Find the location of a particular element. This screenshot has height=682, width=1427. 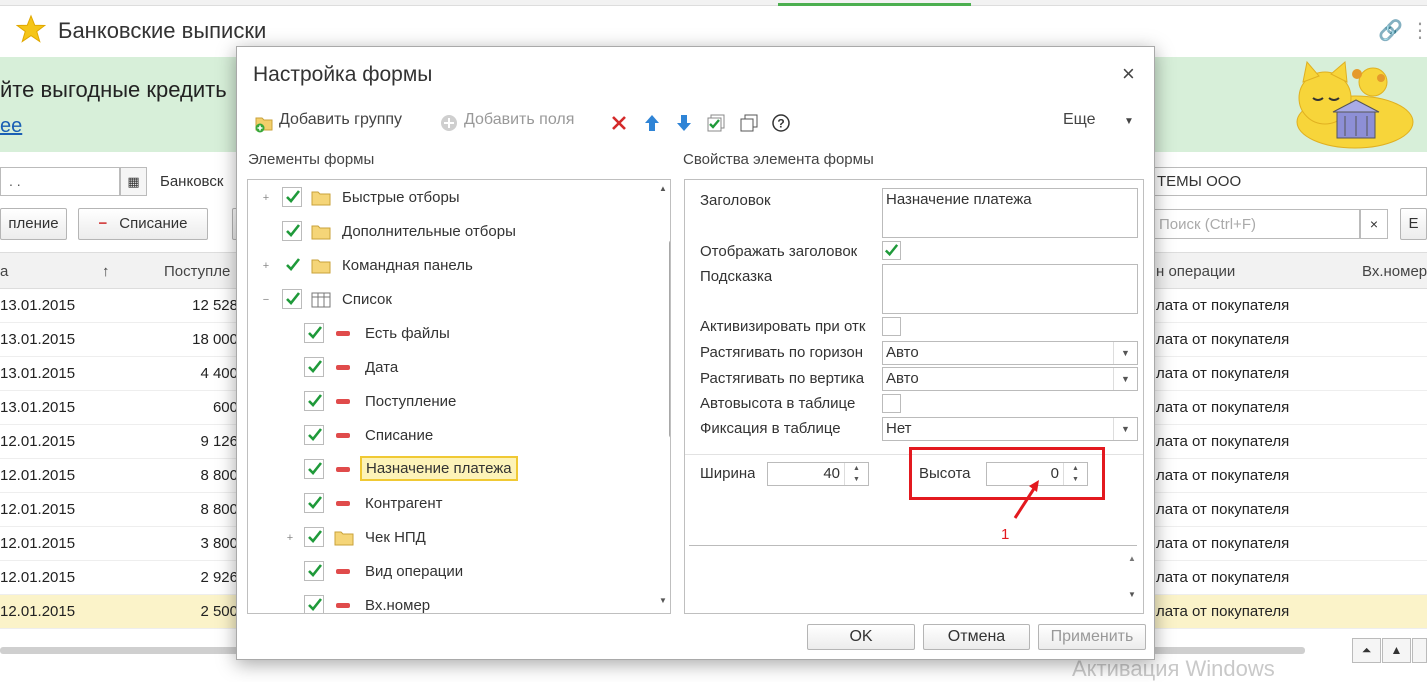

more-vertical-icon: ⋮ is located at coordinates (1418, 30).